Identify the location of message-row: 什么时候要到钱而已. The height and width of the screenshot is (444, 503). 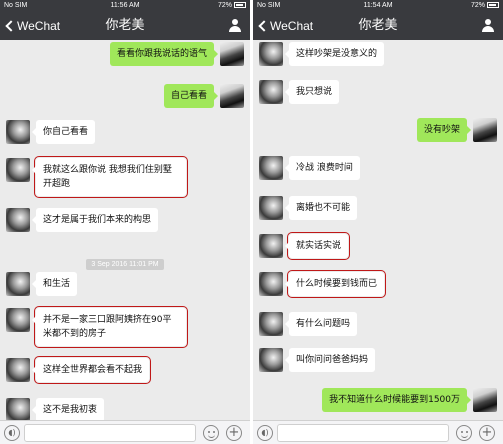
(378, 287).